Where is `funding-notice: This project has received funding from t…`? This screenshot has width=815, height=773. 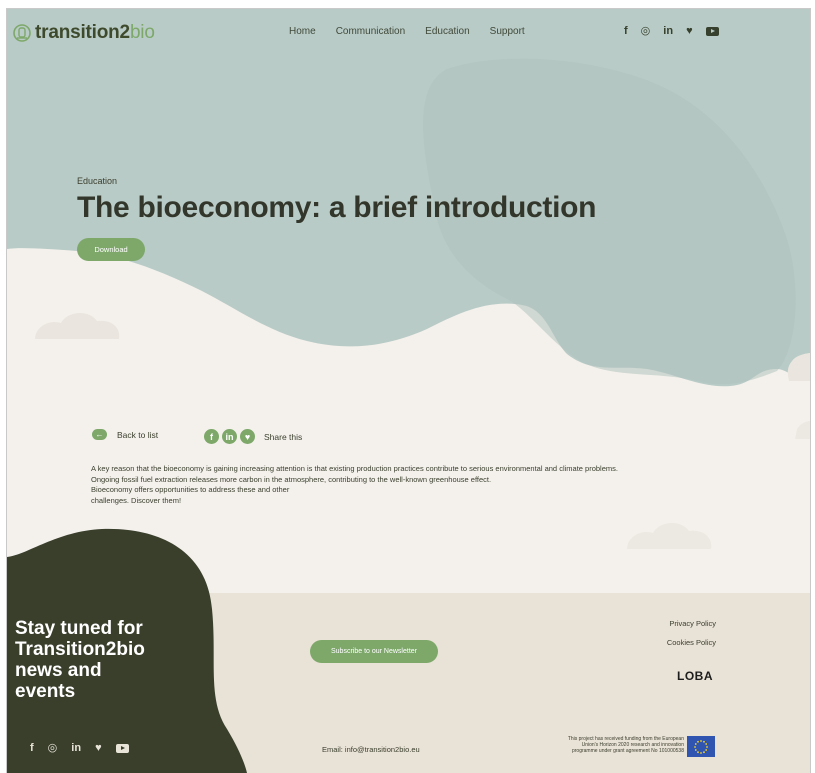
funding-notice: This project has received funding from t… is located at coordinates (601, 745).